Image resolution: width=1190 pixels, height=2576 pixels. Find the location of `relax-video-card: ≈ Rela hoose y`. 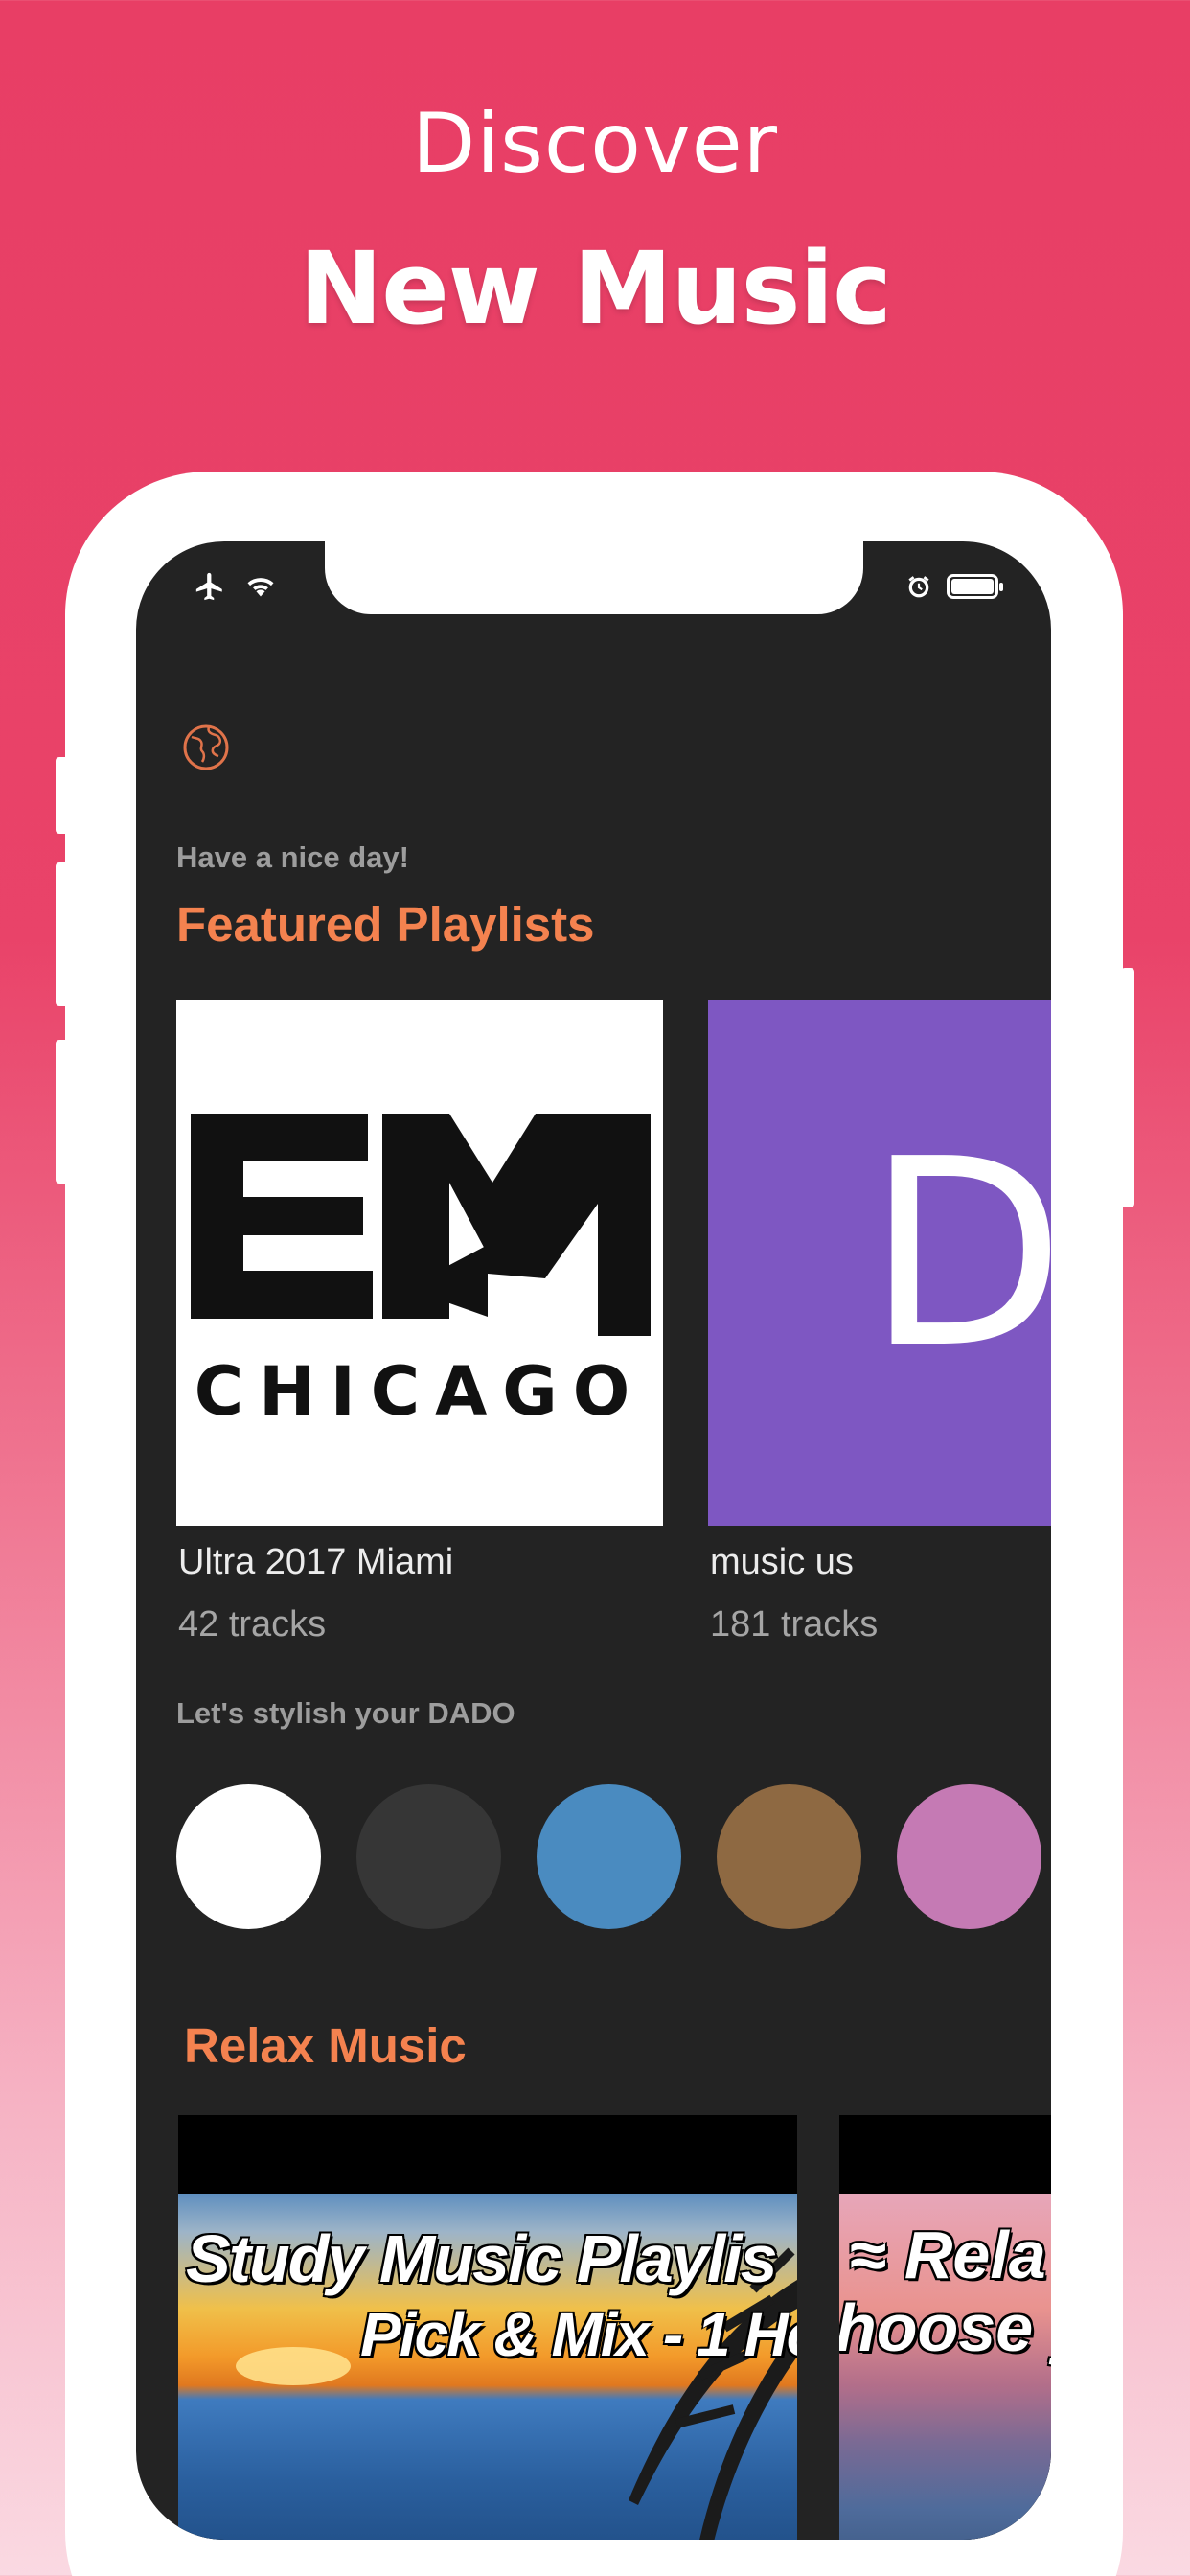

relax-video-card: ≈ Rela hoose y is located at coordinates (945, 2327).